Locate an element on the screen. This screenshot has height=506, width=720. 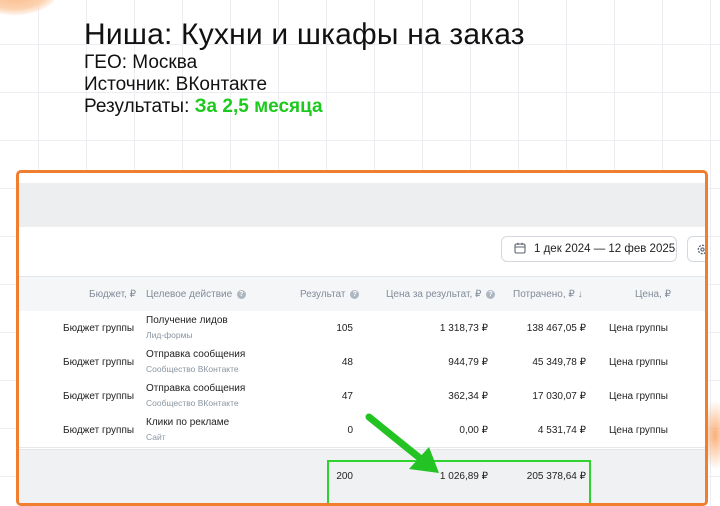
results-period: За 2,5 месяца is located at coordinates (258, 106).